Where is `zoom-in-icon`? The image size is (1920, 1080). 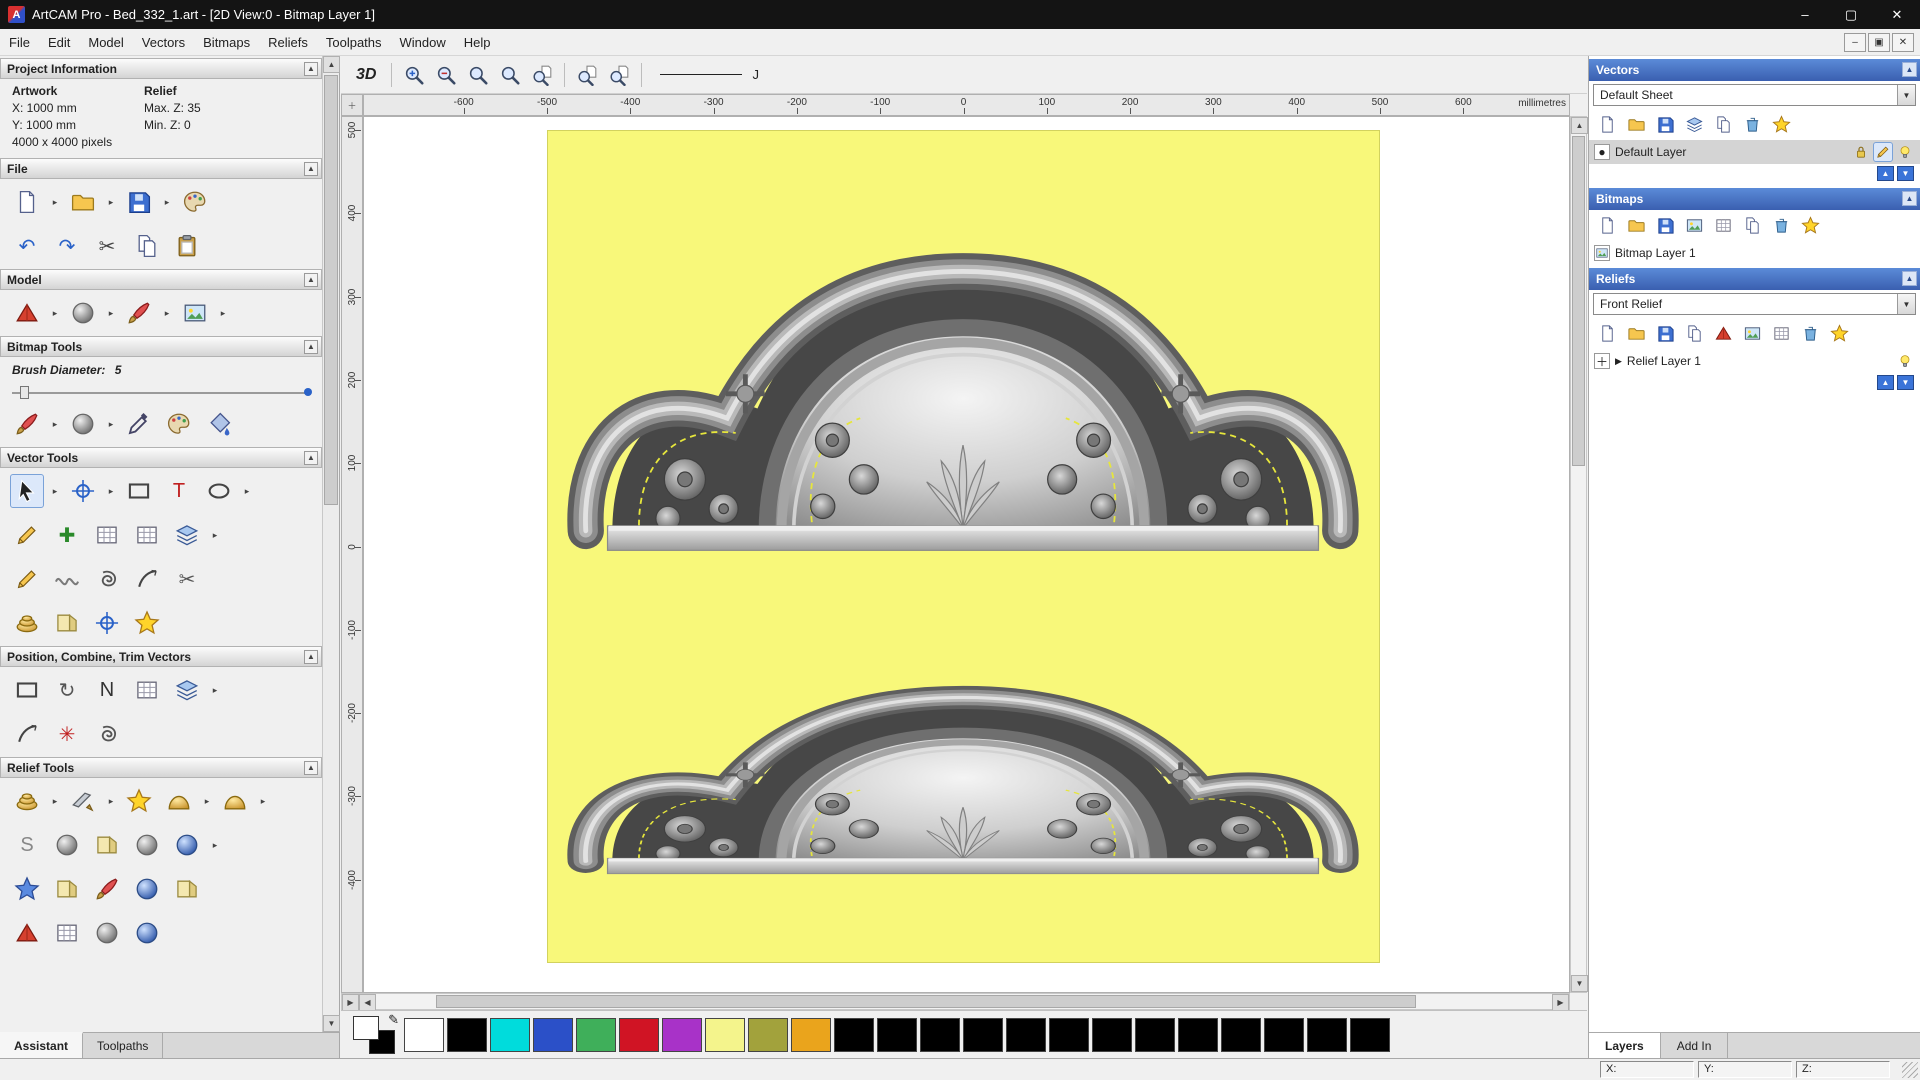
zoom-in-icon is located at coordinates (414, 75).